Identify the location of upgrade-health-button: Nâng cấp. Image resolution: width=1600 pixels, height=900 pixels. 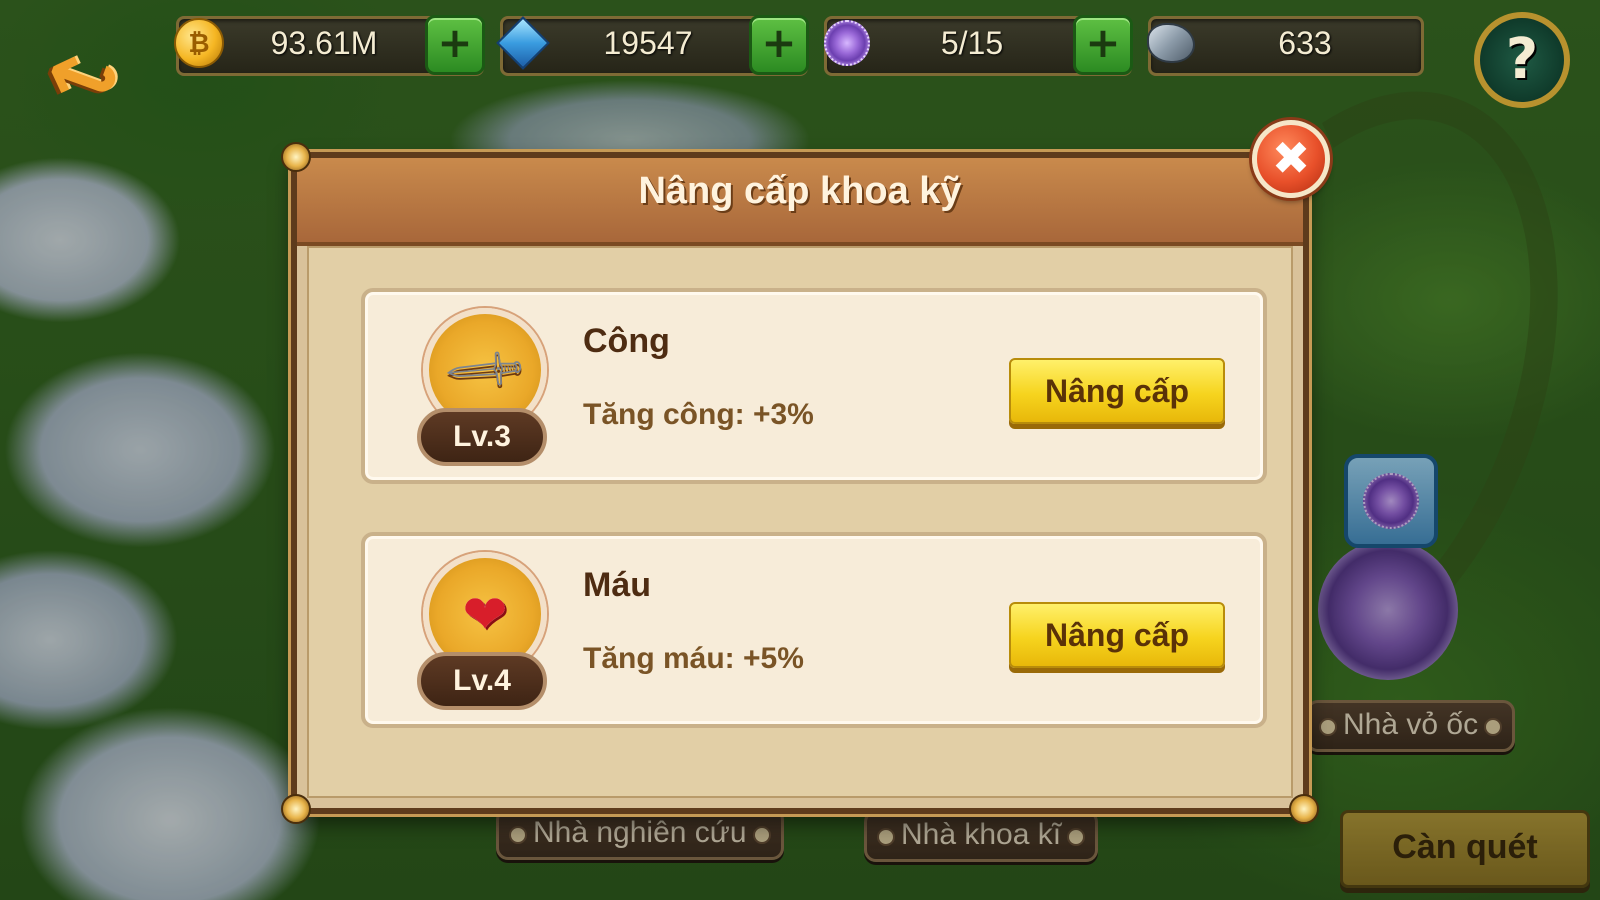
(1117, 635).